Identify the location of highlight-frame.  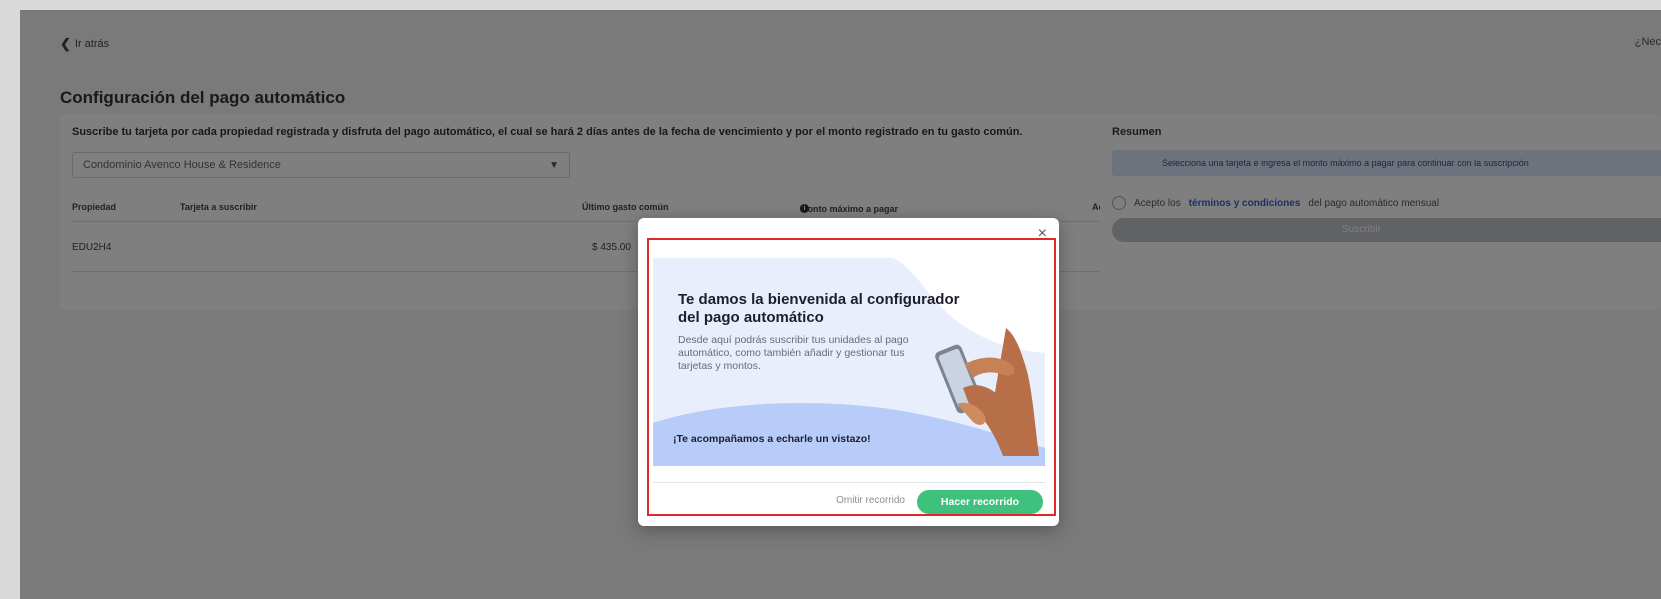
(851, 377).